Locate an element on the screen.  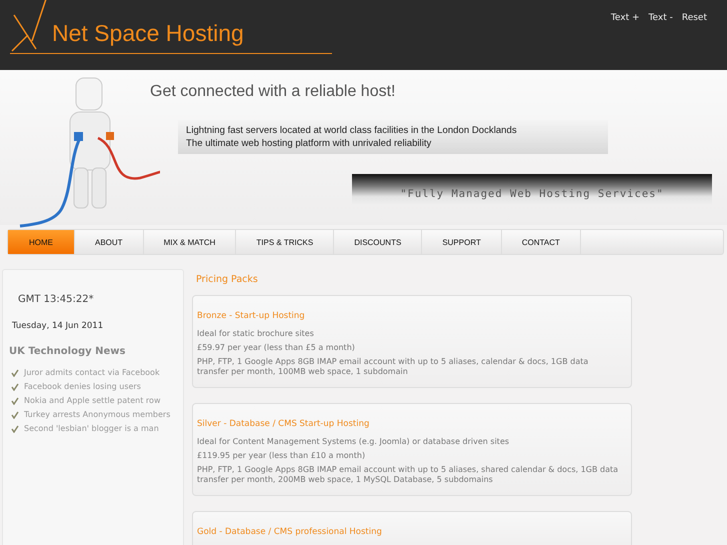
date-text: Tuesday, 14 Jun 2011 is located at coordinates (58, 326).